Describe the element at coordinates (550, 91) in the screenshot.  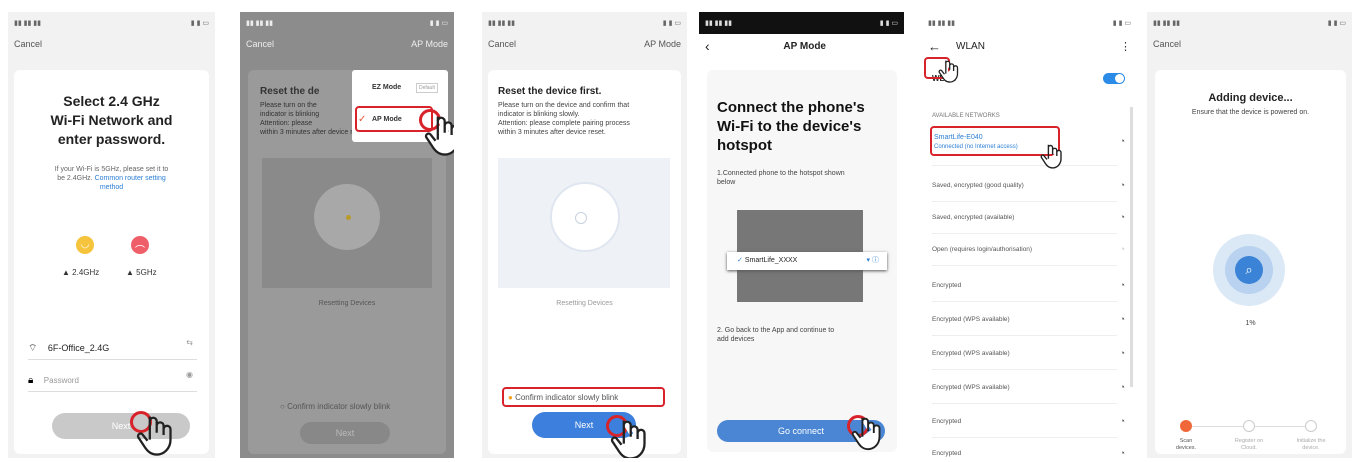
I see `page-title: Reset the device first.` at that location.